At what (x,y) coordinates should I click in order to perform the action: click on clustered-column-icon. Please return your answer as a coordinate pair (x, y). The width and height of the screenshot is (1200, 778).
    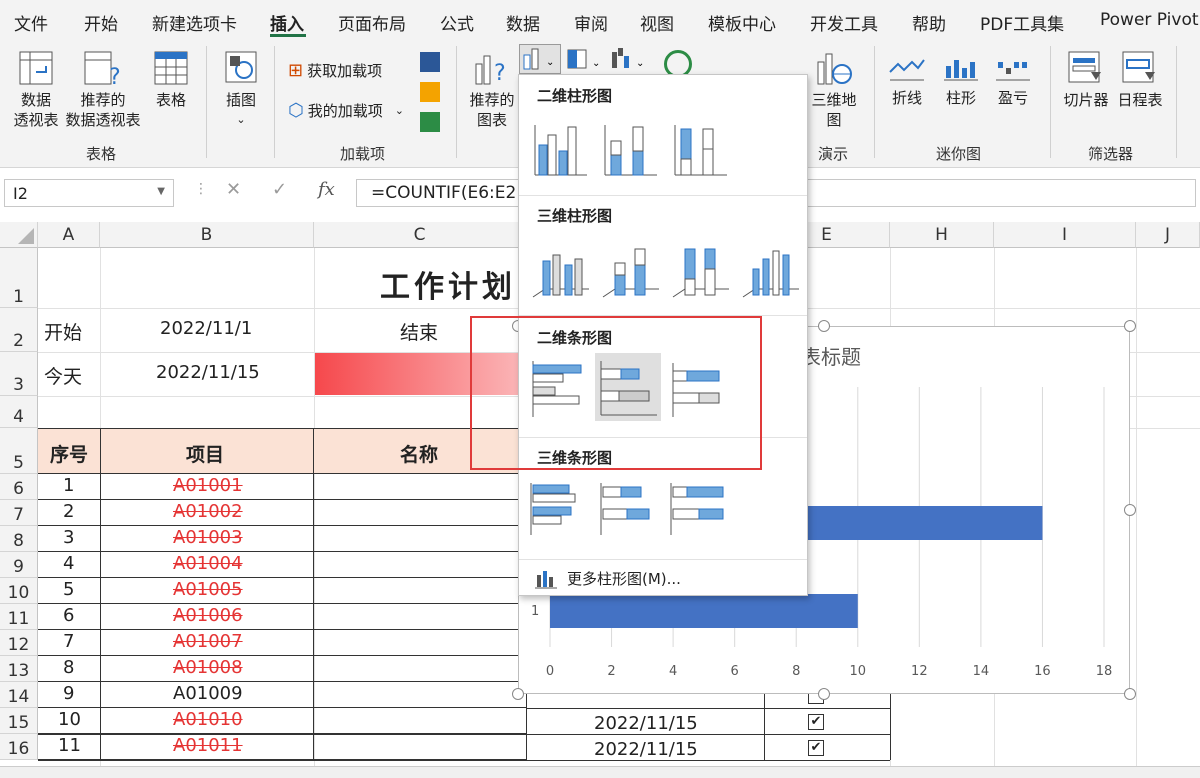
    Looking at the image, I should click on (560, 150).